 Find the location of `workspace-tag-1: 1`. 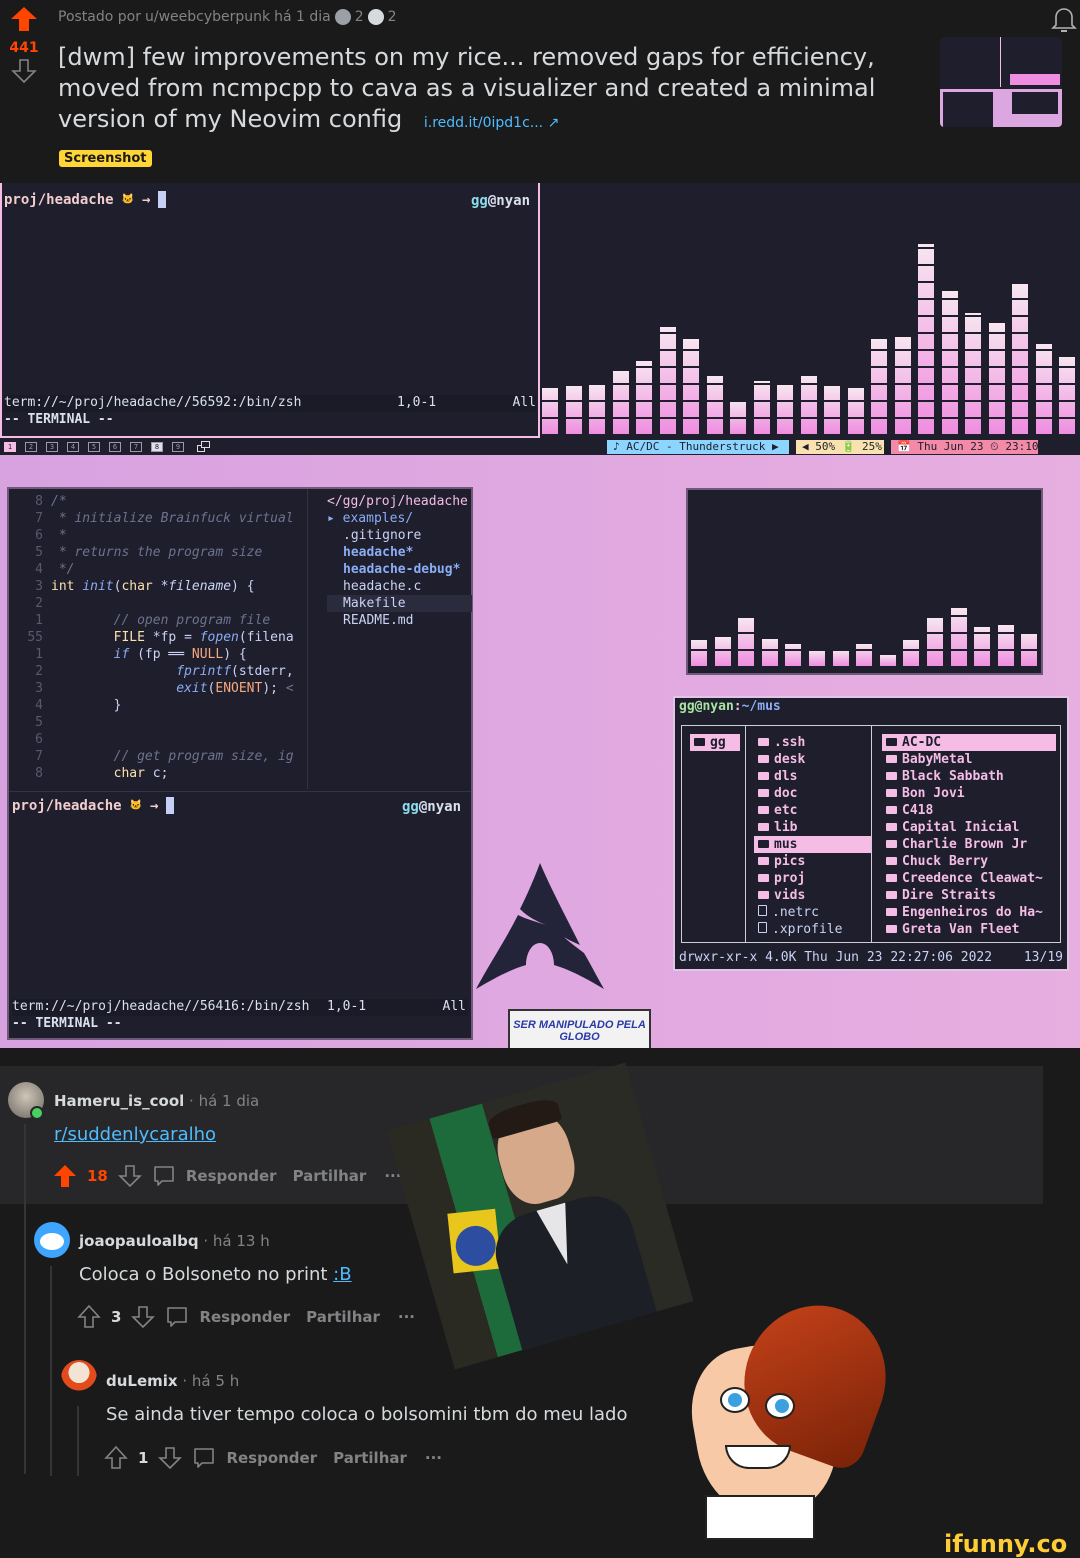

workspace-tag-1: 1 is located at coordinates (10, 446).